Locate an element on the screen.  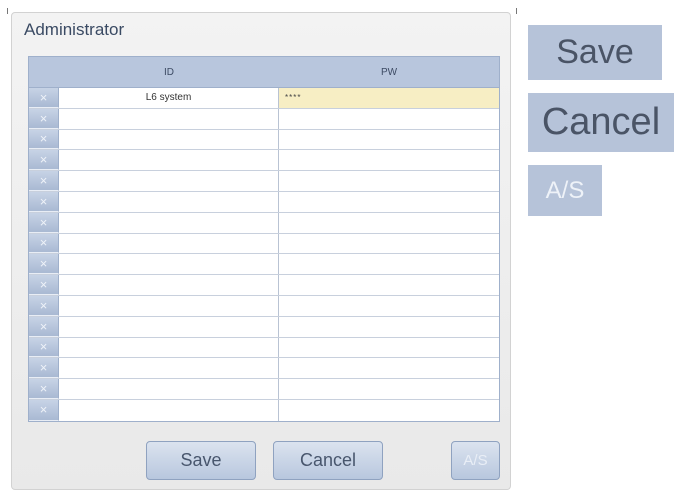
id-cell: L6 system is located at coordinates (169, 98).